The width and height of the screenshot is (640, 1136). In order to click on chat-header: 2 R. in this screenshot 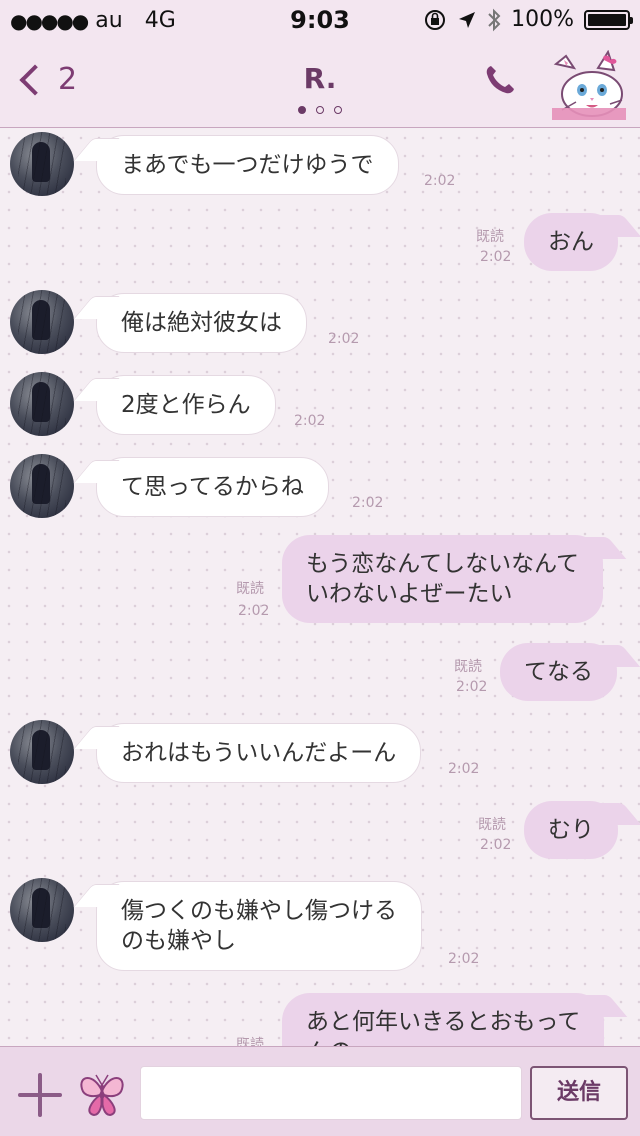, I will do `click(320, 84)`.